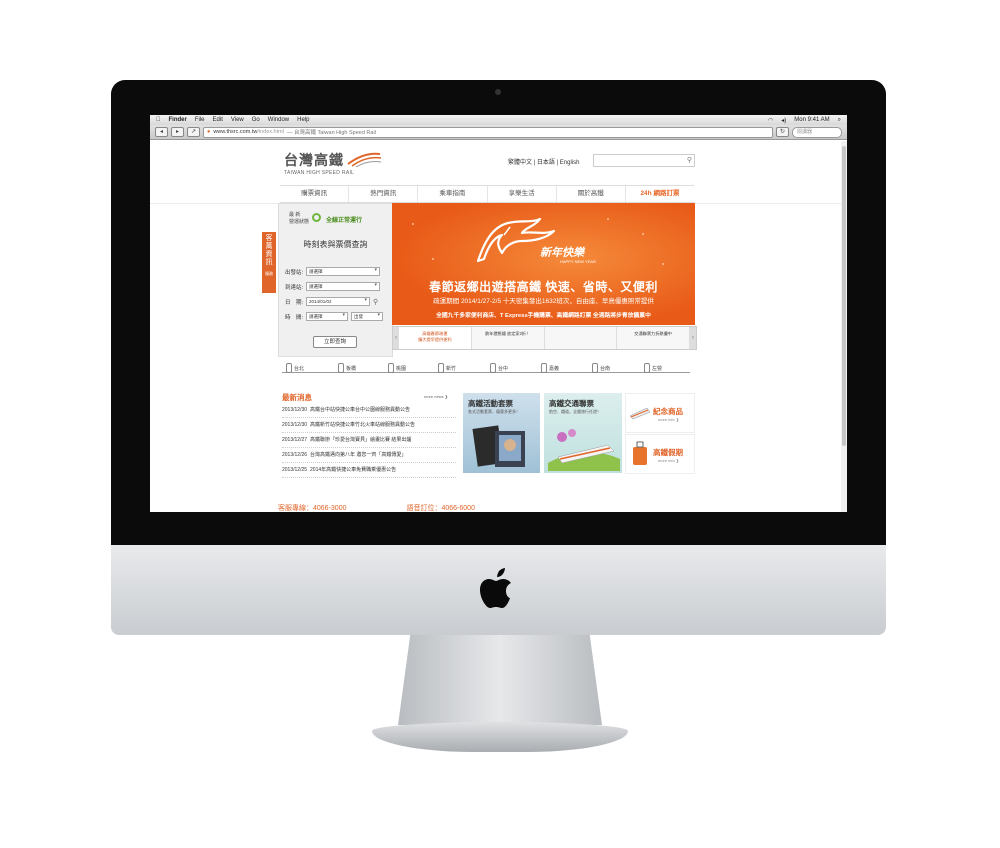 Image resolution: width=1000 pixels, height=848 pixels. Describe the element at coordinates (653, 338) in the screenshot. I see `carousel-item: 交通聯票力折熱優中` at that location.